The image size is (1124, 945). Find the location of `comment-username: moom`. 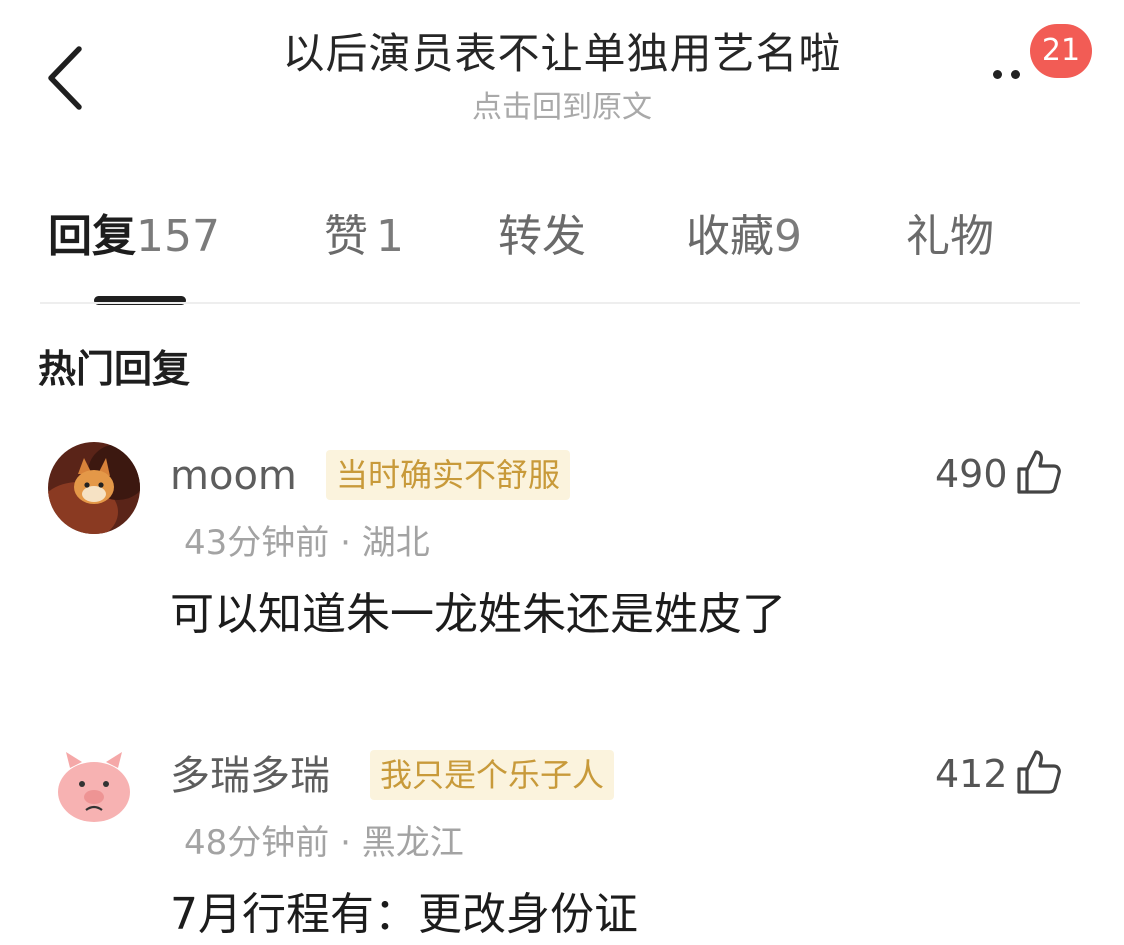

comment-username: moom is located at coordinates (233, 476).